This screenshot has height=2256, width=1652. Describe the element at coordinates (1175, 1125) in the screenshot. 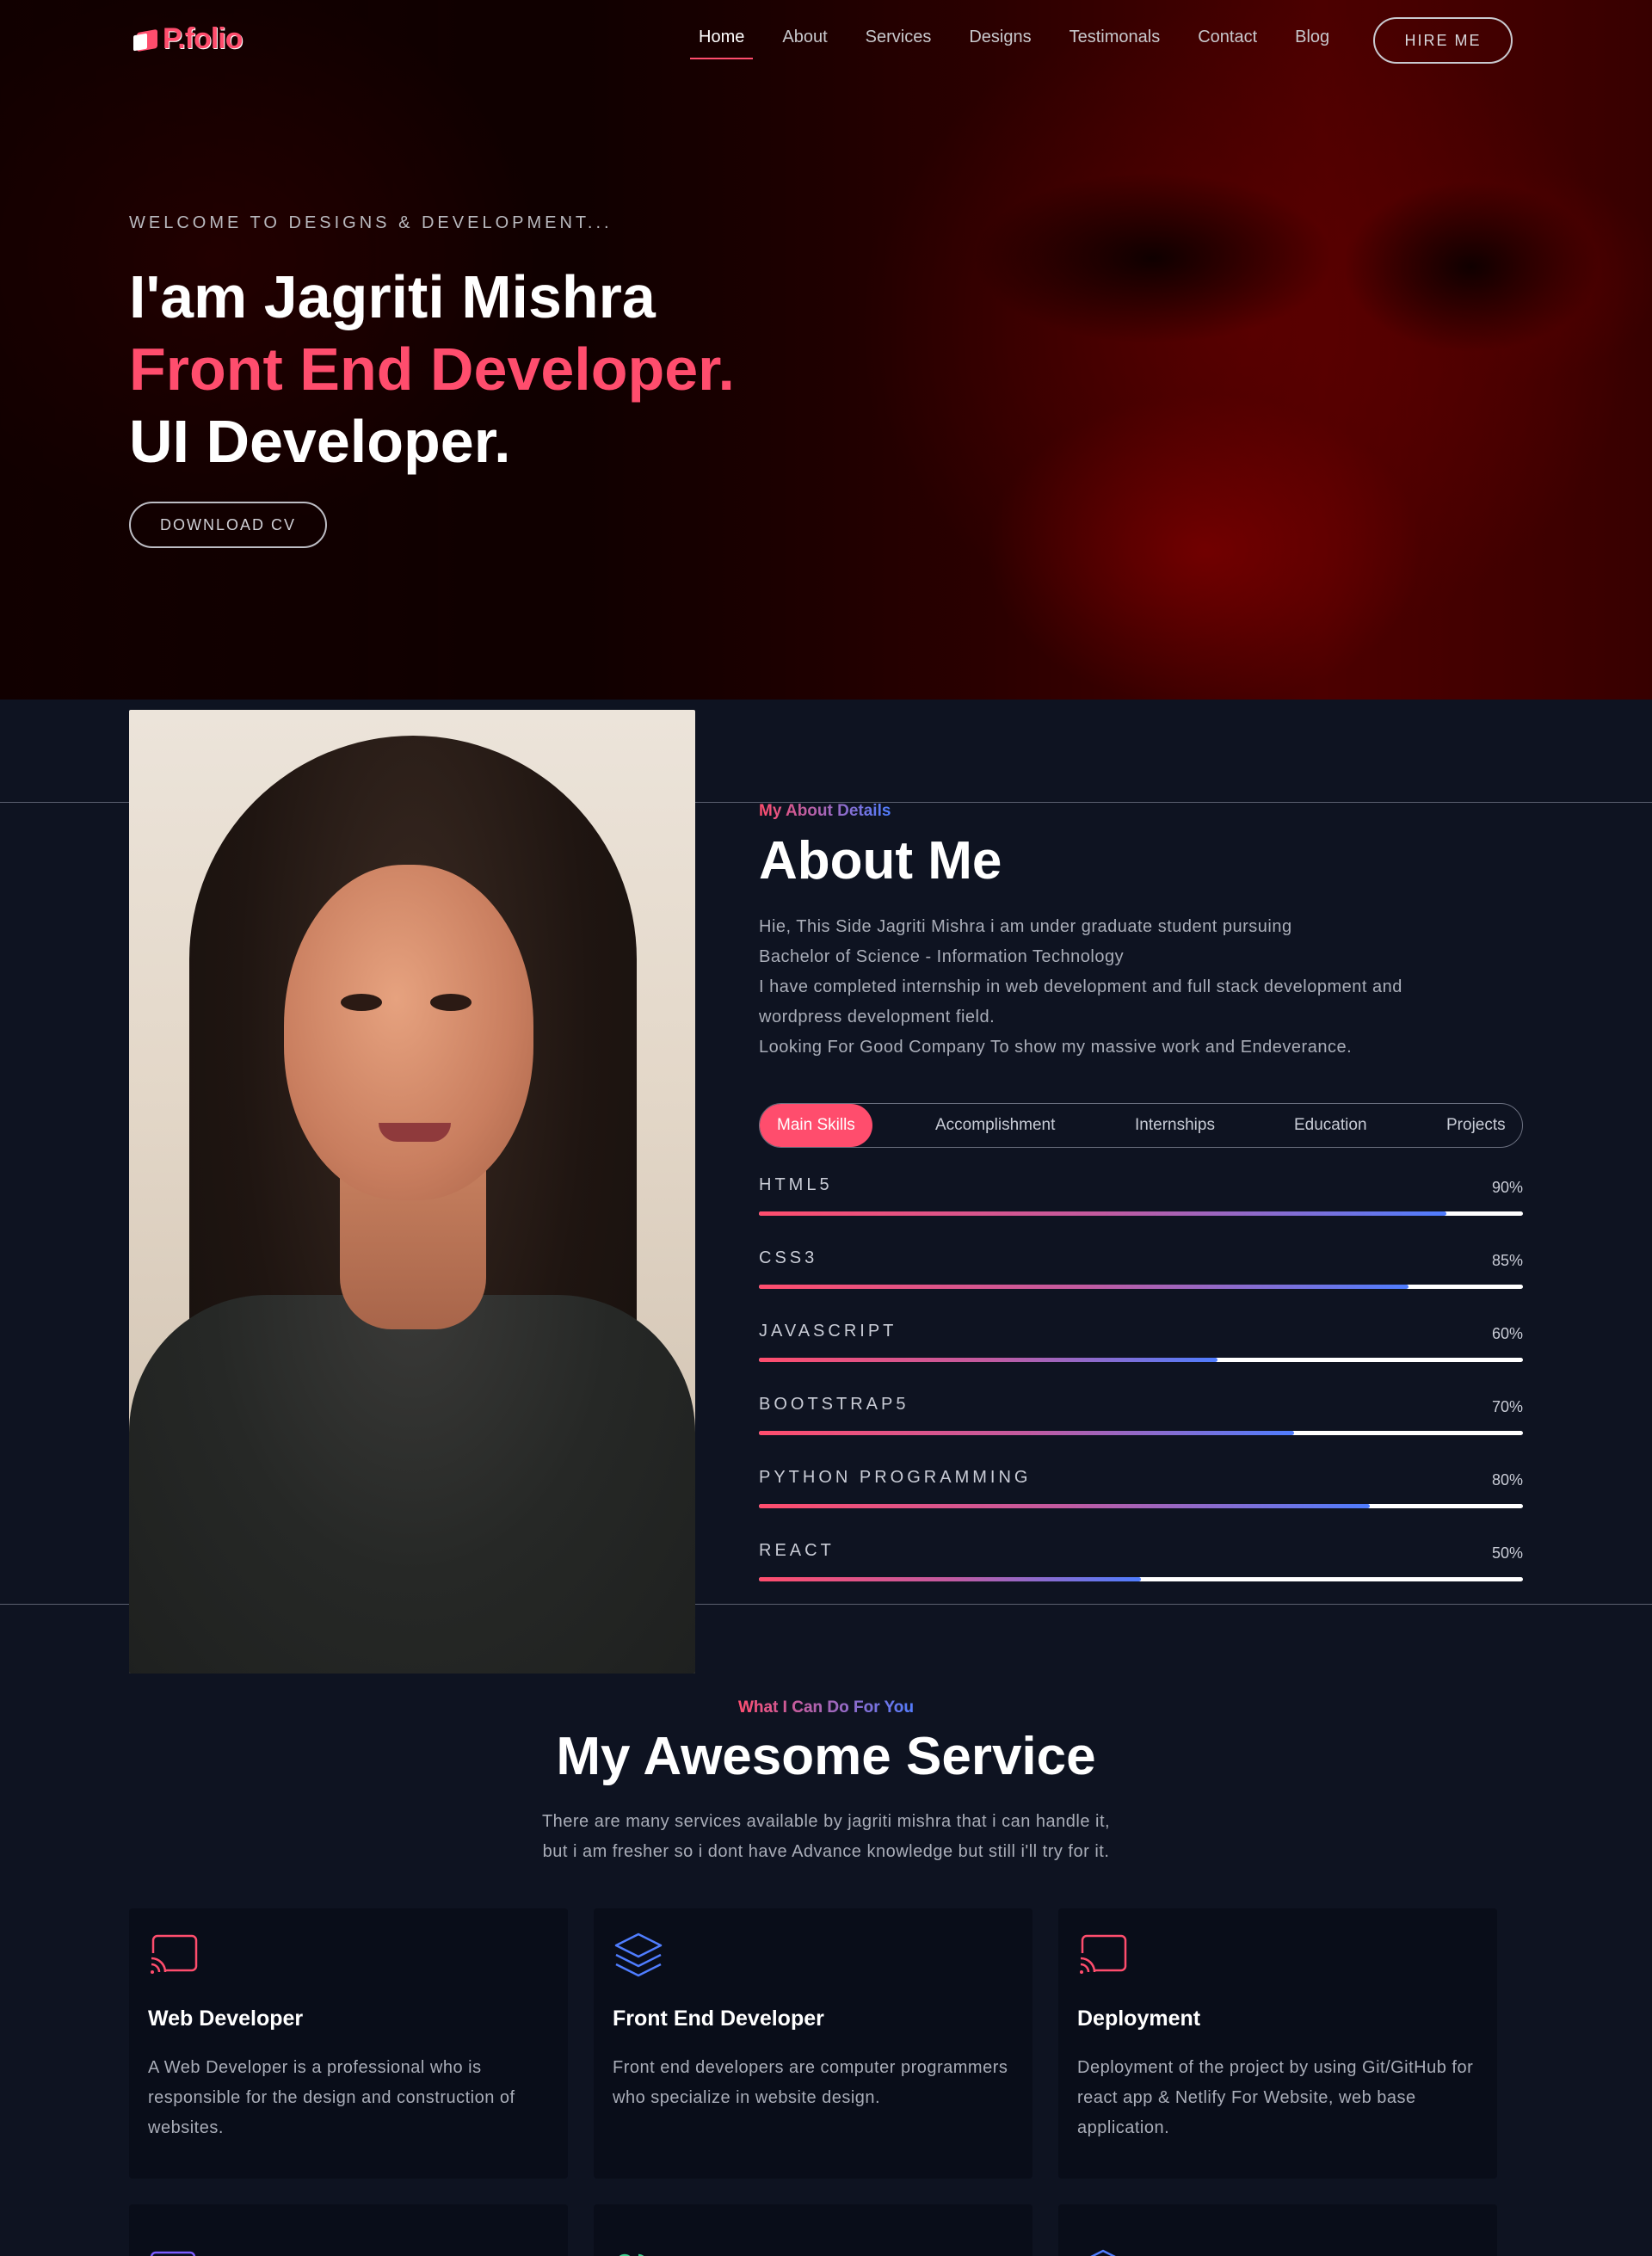

I see `tab-internships: Internships` at that location.